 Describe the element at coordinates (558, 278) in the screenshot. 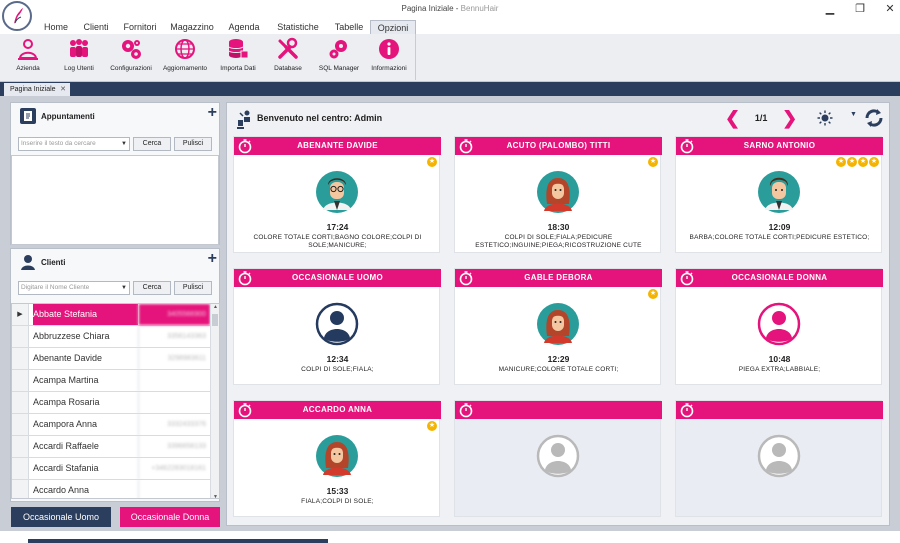

I see `card-header: GABLE DEBORA` at that location.